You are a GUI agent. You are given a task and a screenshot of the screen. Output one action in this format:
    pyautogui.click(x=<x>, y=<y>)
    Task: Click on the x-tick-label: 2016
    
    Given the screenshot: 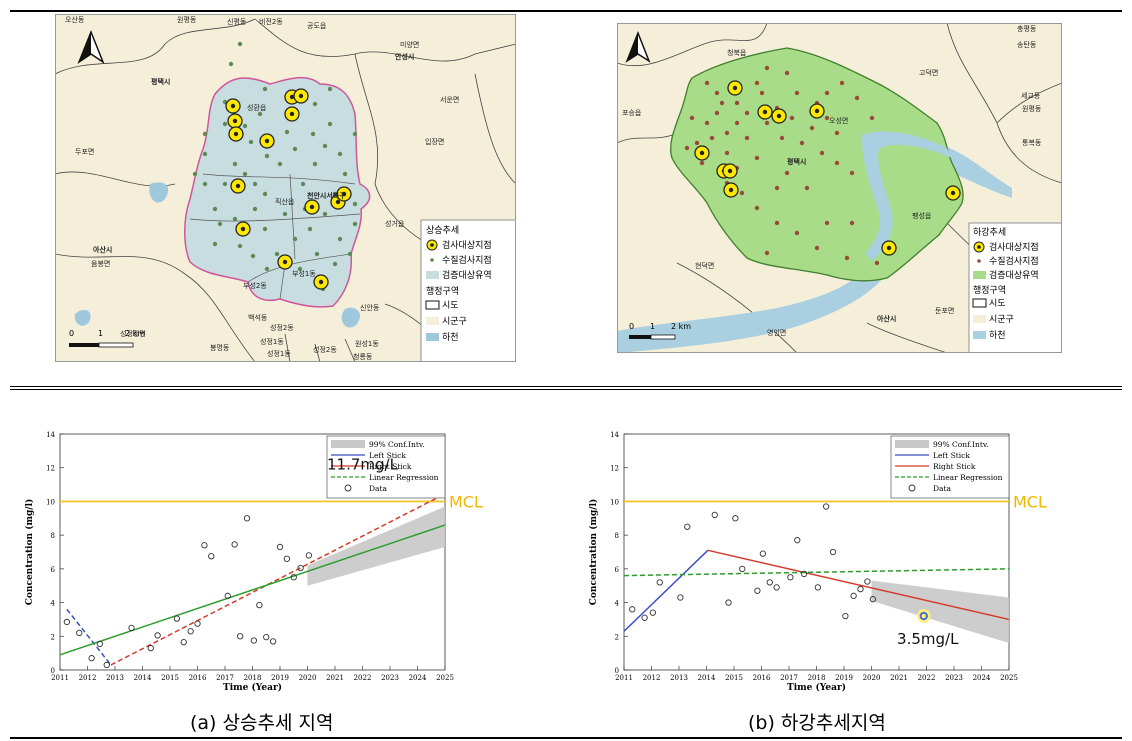 What is the action you would take?
    pyautogui.click(x=762, y=678)
    